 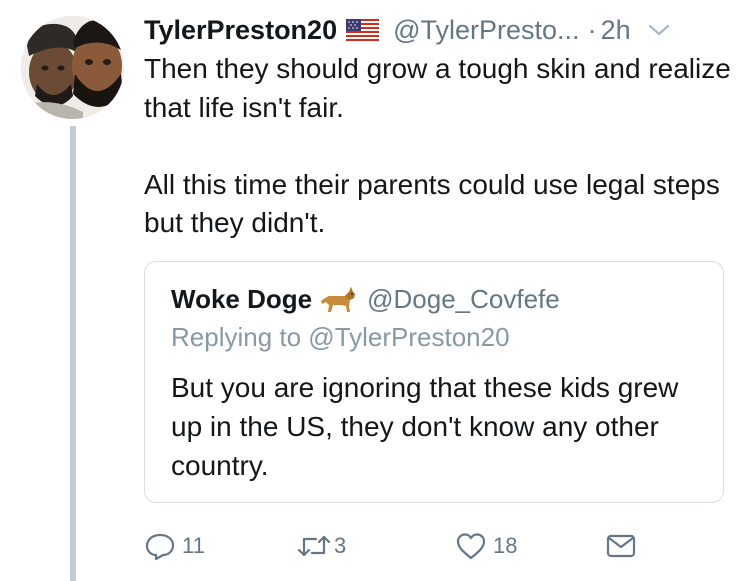 I want to click on quoted-tweet-header: Woke Doge @Doge_Covfefe, so click(x=365, y=299).